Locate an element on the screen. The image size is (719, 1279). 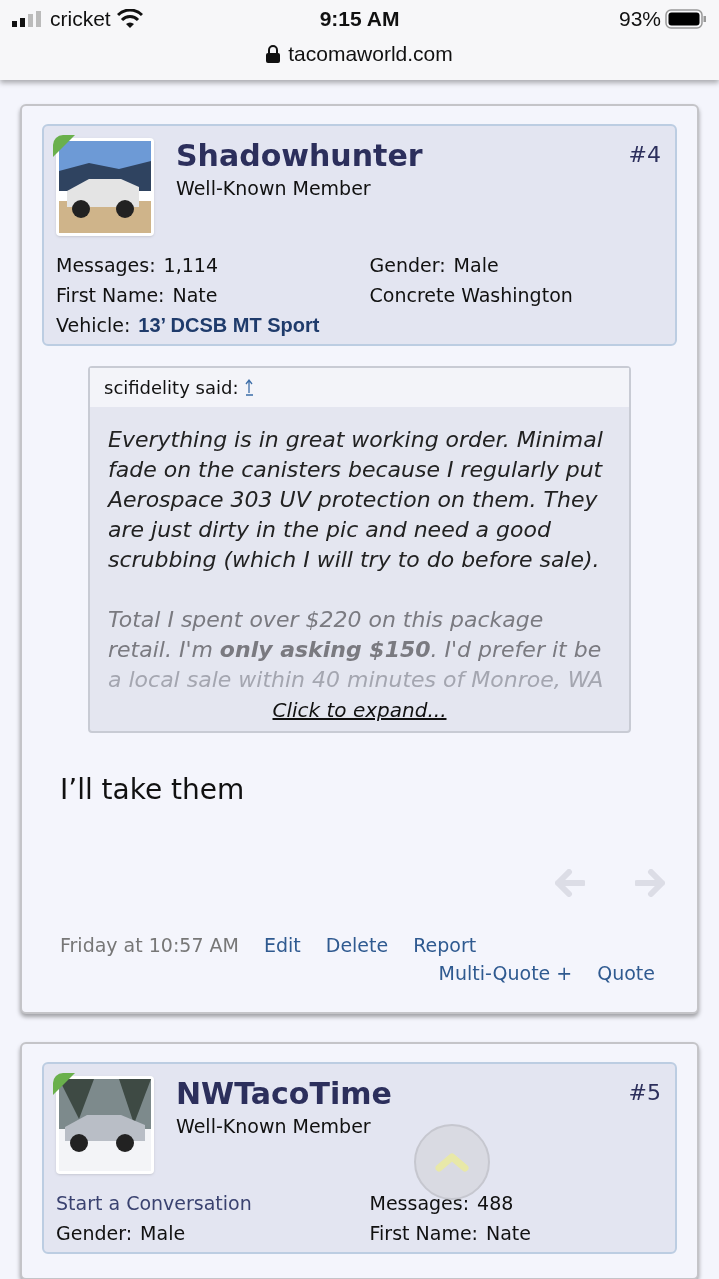
quote-text: Everything is in great working order. Minimal fade on the canisters because I regularly put Aerospace 303 UV protection on them. They are just dirty in the pic and need a good scrubbing (which I will try to do before sale). is located at coordinates (356, 499).